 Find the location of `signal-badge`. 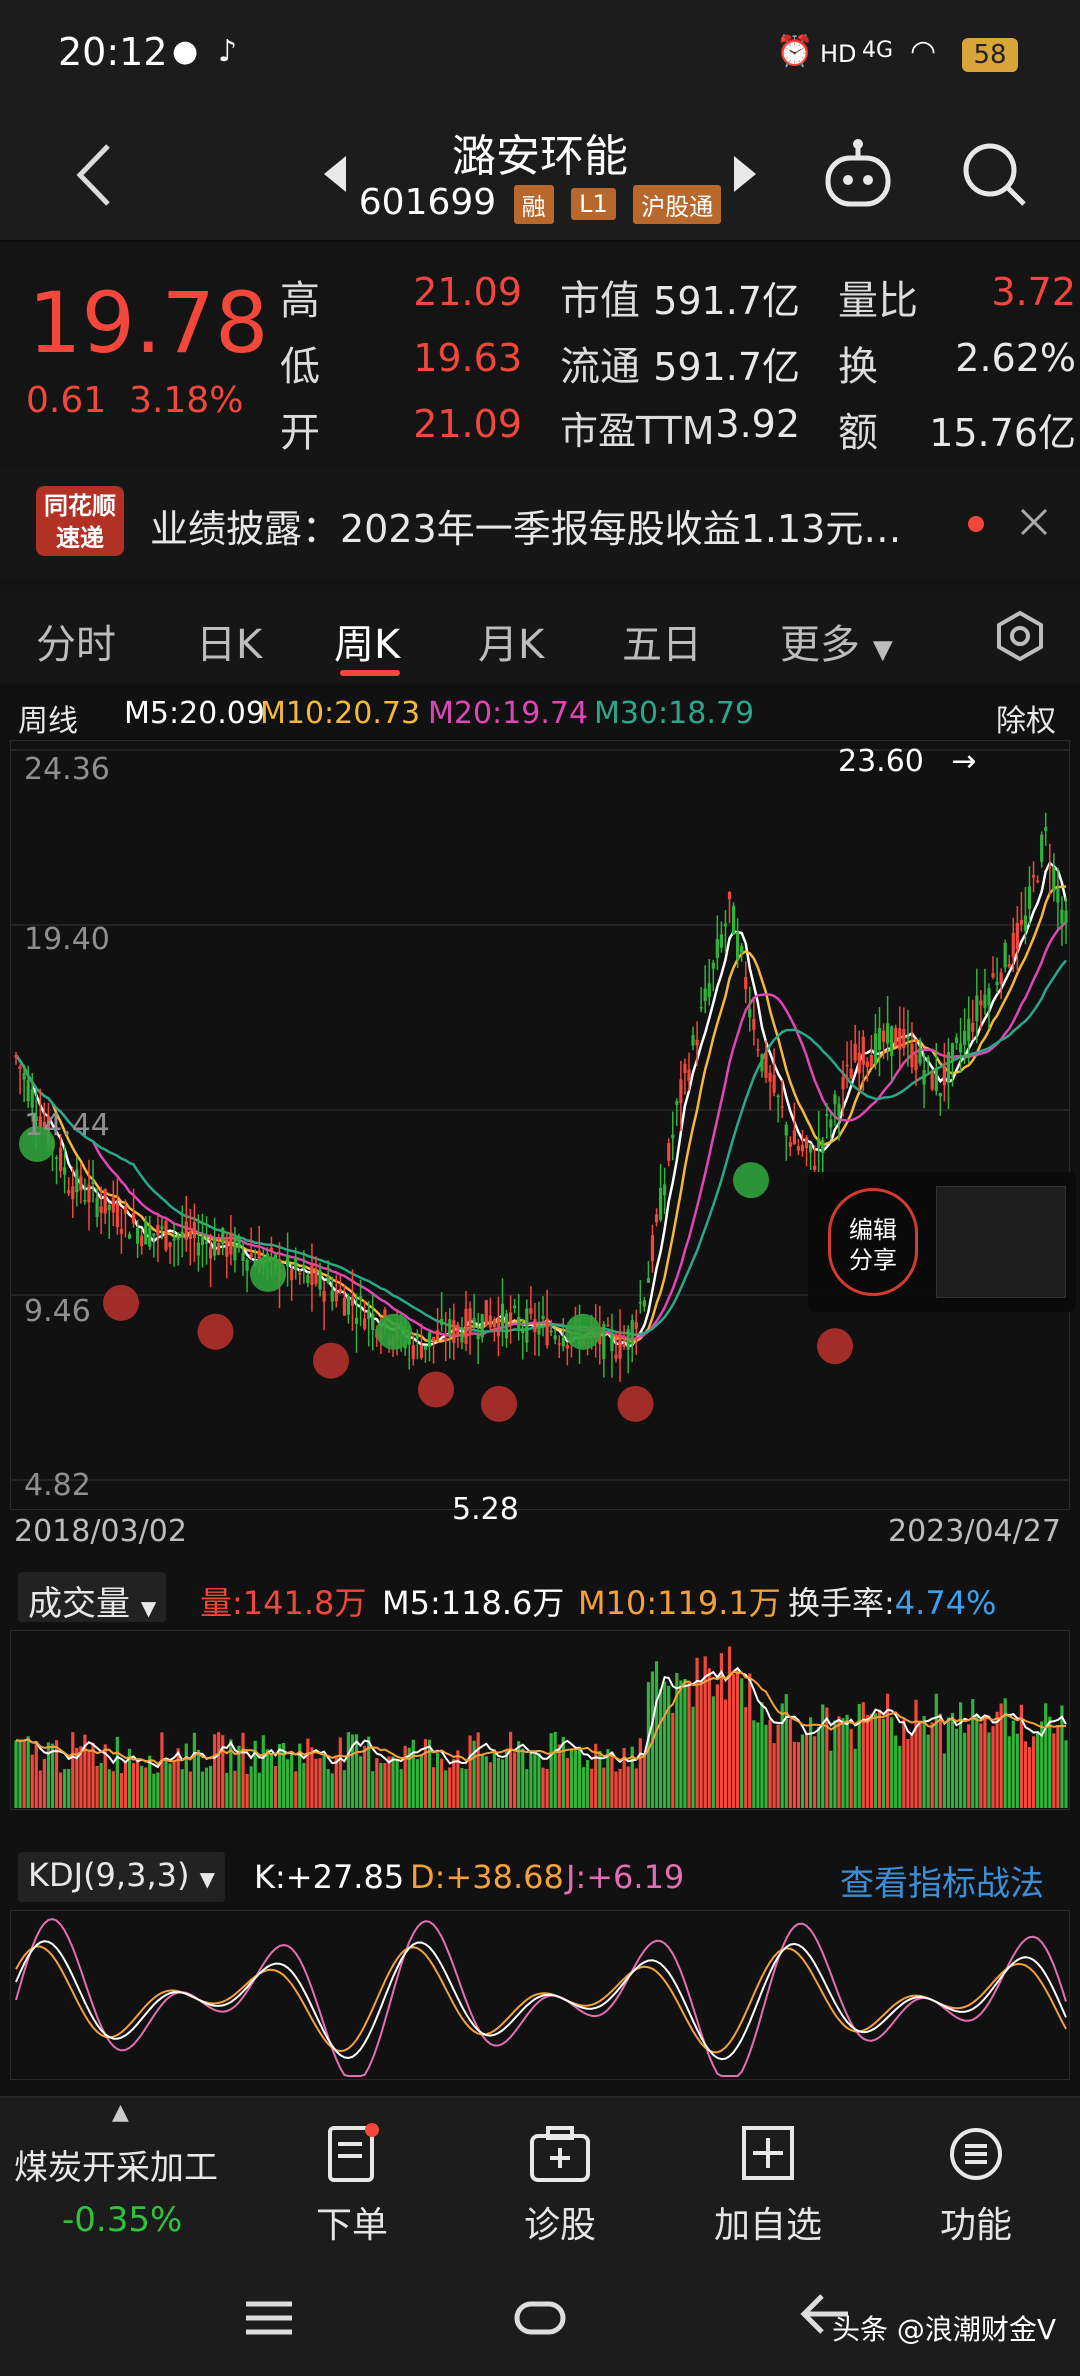

signal-badge is located at coordinates (436, 1389).